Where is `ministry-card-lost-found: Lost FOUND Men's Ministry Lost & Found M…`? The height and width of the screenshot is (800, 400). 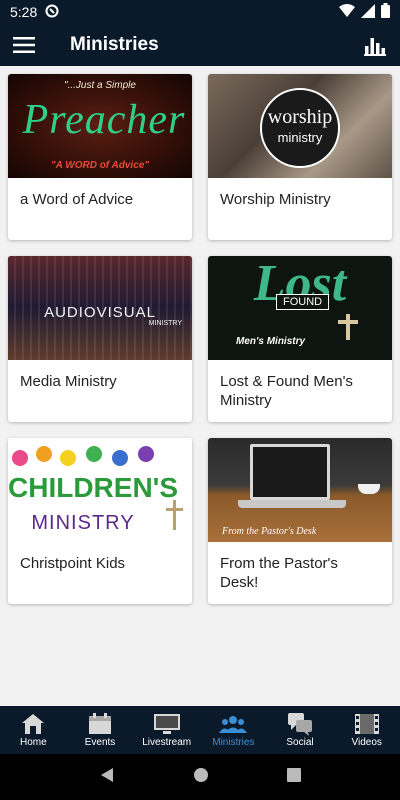 ministry-card-lost-found: Lost FOUND Men's Ministry Lost & Found M… is located at coordinates (300, 339).